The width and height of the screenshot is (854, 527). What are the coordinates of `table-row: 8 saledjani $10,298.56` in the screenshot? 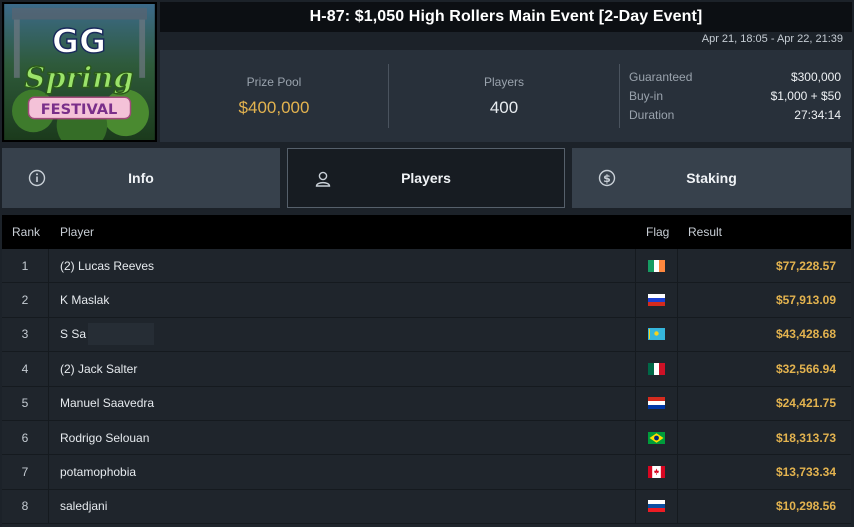 It's located at (426, 507).